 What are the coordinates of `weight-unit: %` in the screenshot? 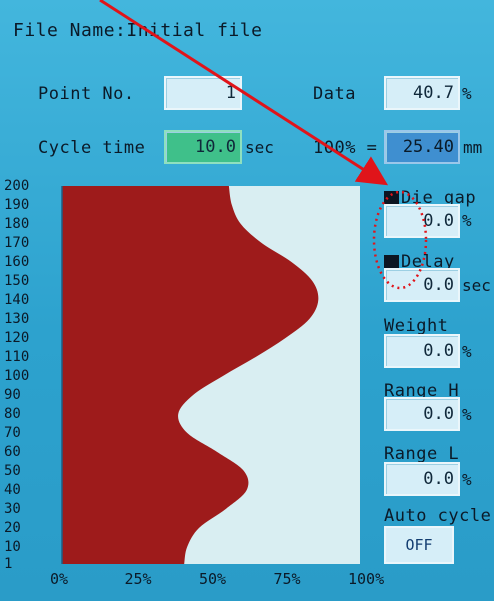 It's located at (467, 351).